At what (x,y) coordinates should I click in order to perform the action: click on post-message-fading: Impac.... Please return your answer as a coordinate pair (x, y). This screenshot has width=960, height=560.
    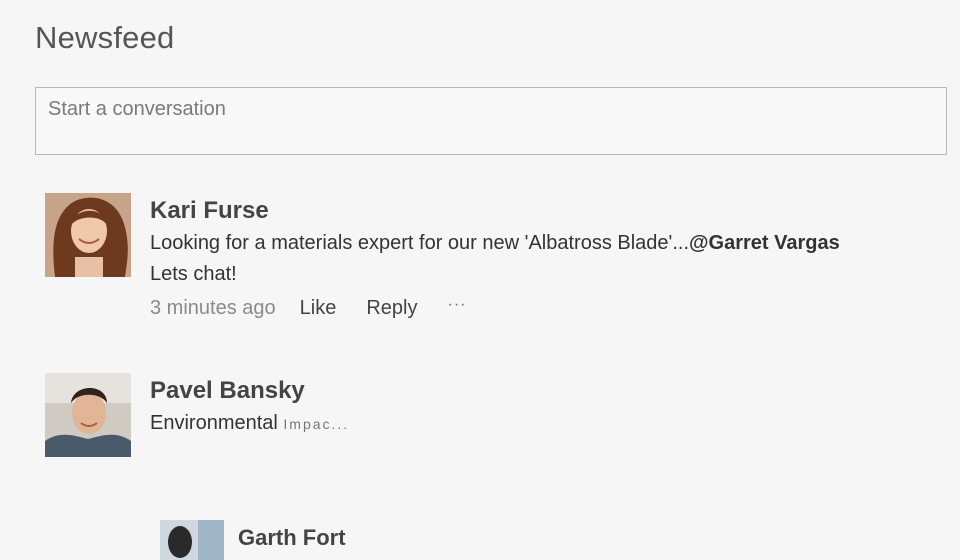
    Looking at the image, I should click on (316, 424).